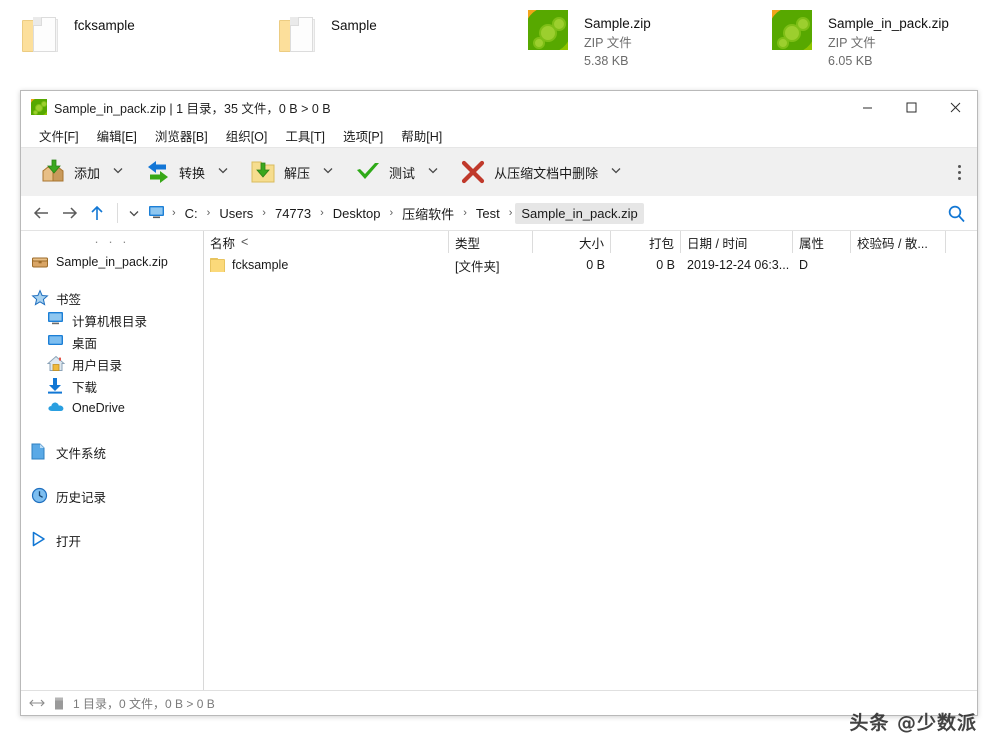  What do you see at coordinates (223, 172) in the screenshot?
I see `convert-dropdown-caret` at bounding box center [223, 172].